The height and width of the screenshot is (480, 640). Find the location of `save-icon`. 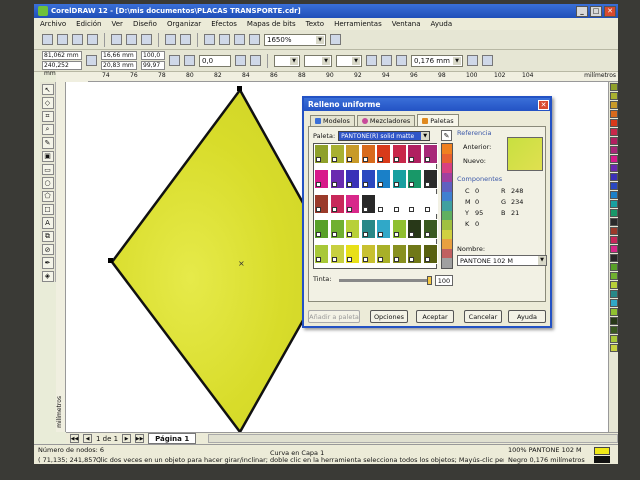

save-icon is located at coordinates (77, 39).